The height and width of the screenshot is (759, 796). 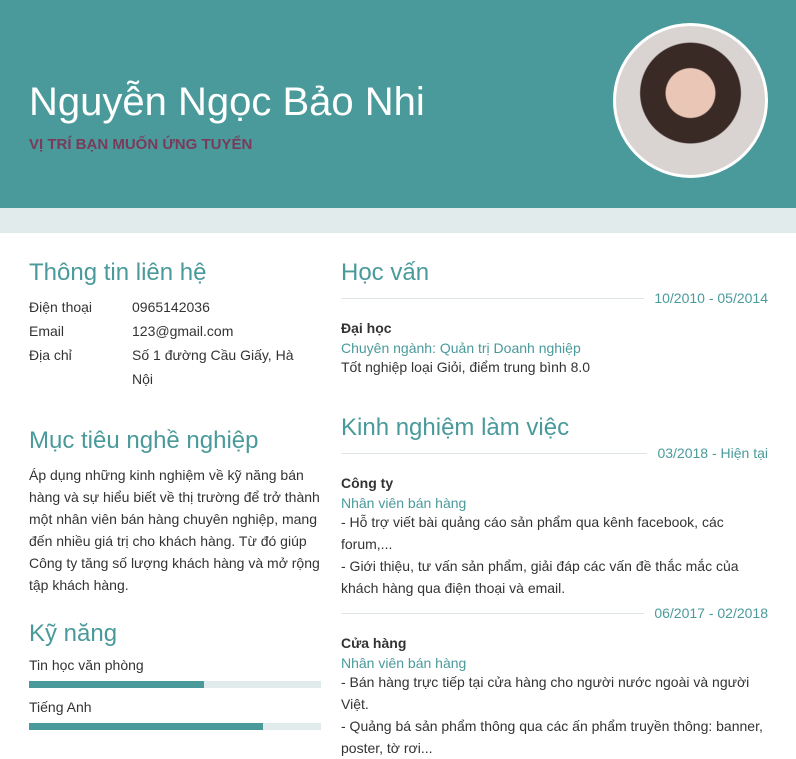 I want to click on company: Công ty, so click(x=367, y=483).